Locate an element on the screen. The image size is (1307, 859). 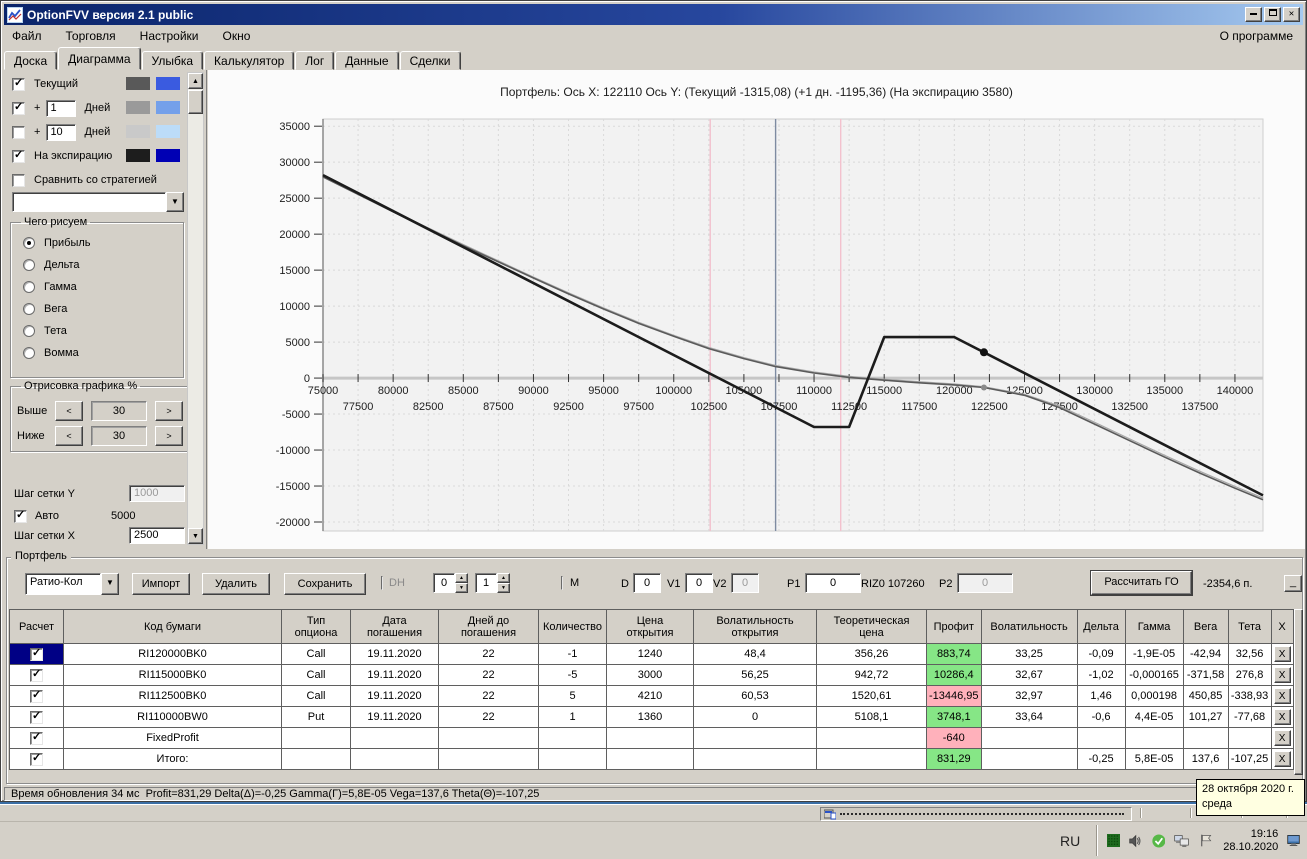
taskbar-app-button is located at coordinates (976, 814).